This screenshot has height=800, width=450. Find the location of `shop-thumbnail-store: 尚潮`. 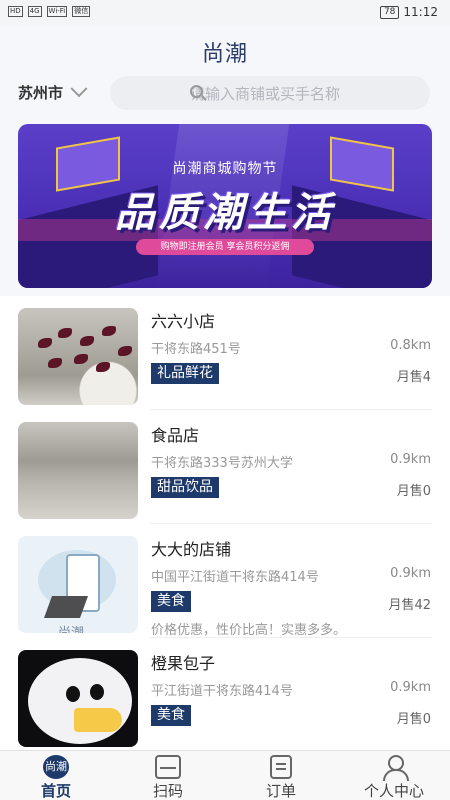

shop-thumbnail-store: 尚潮 is located at coordinates (78, 584).